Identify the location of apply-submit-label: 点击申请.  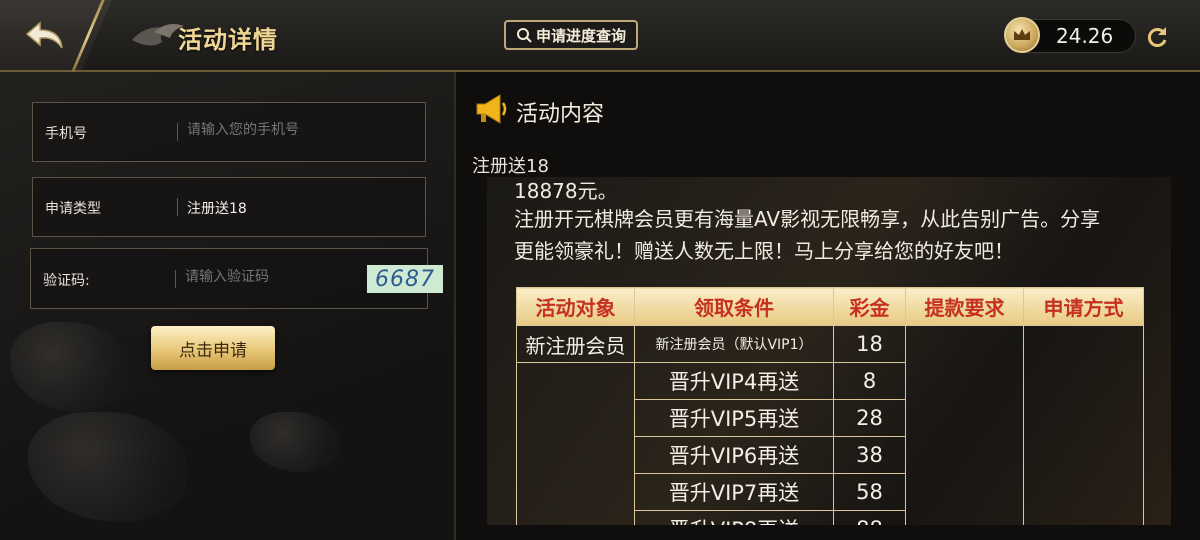
(213, 350).